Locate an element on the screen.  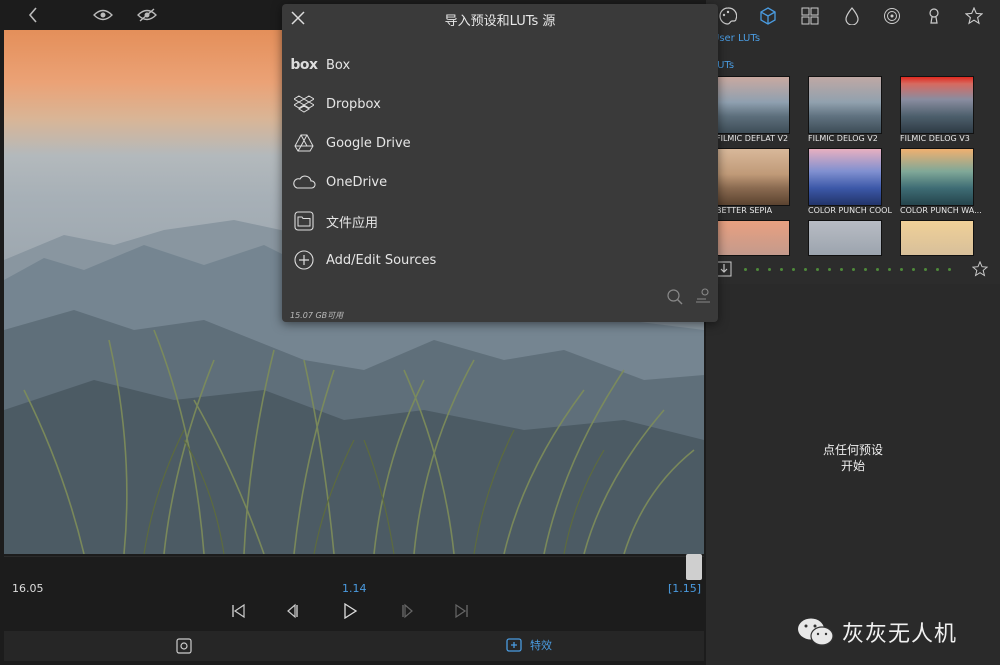
spiral-icon is located at coordinates (892, 16).